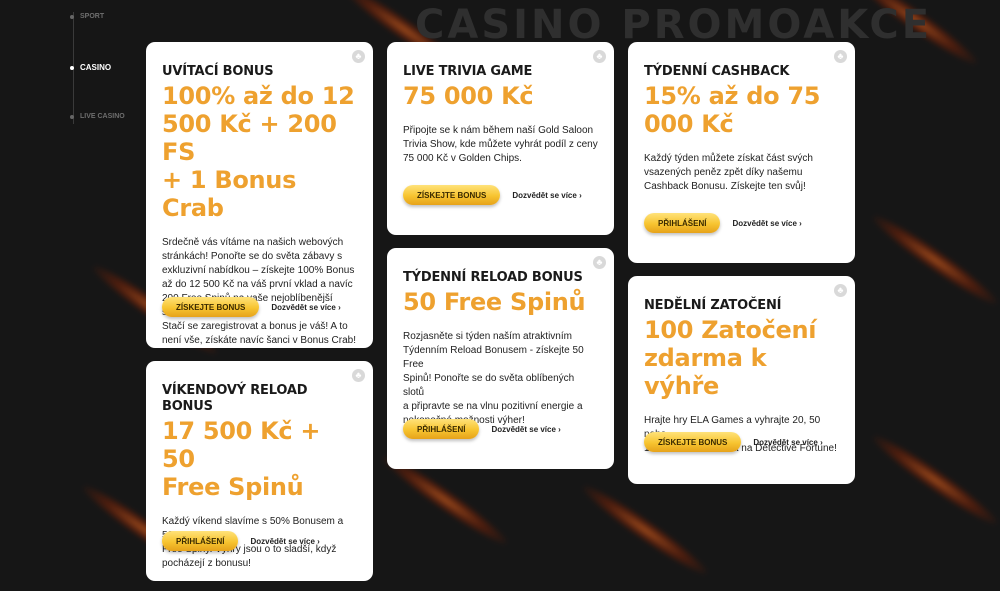  What do you see at coordinates (96, 67) in the screenshot?
I see `nav-label: CASINO` at bounding box center [96, 67].